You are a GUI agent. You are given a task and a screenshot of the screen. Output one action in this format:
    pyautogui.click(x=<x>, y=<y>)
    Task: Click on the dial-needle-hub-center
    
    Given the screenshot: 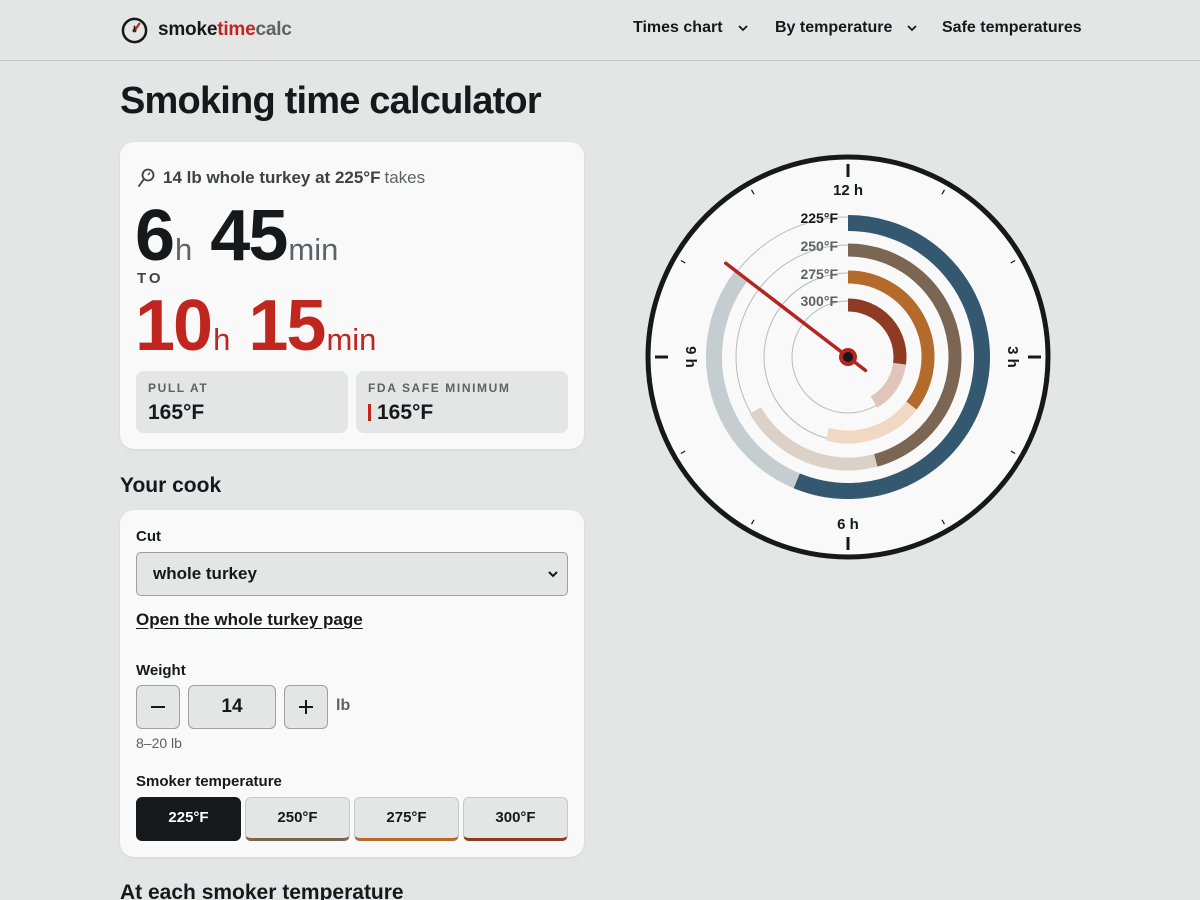 What is the action you would take?
    pyautogui.click(x=848, y=357)
    